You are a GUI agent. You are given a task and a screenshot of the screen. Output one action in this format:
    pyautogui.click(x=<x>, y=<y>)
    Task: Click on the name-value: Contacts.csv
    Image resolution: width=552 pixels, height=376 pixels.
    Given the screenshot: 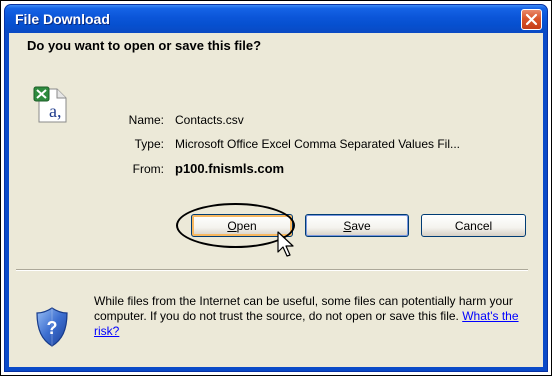 What is the action you would take?
    pyautogui.click(x=209, y=120)
    